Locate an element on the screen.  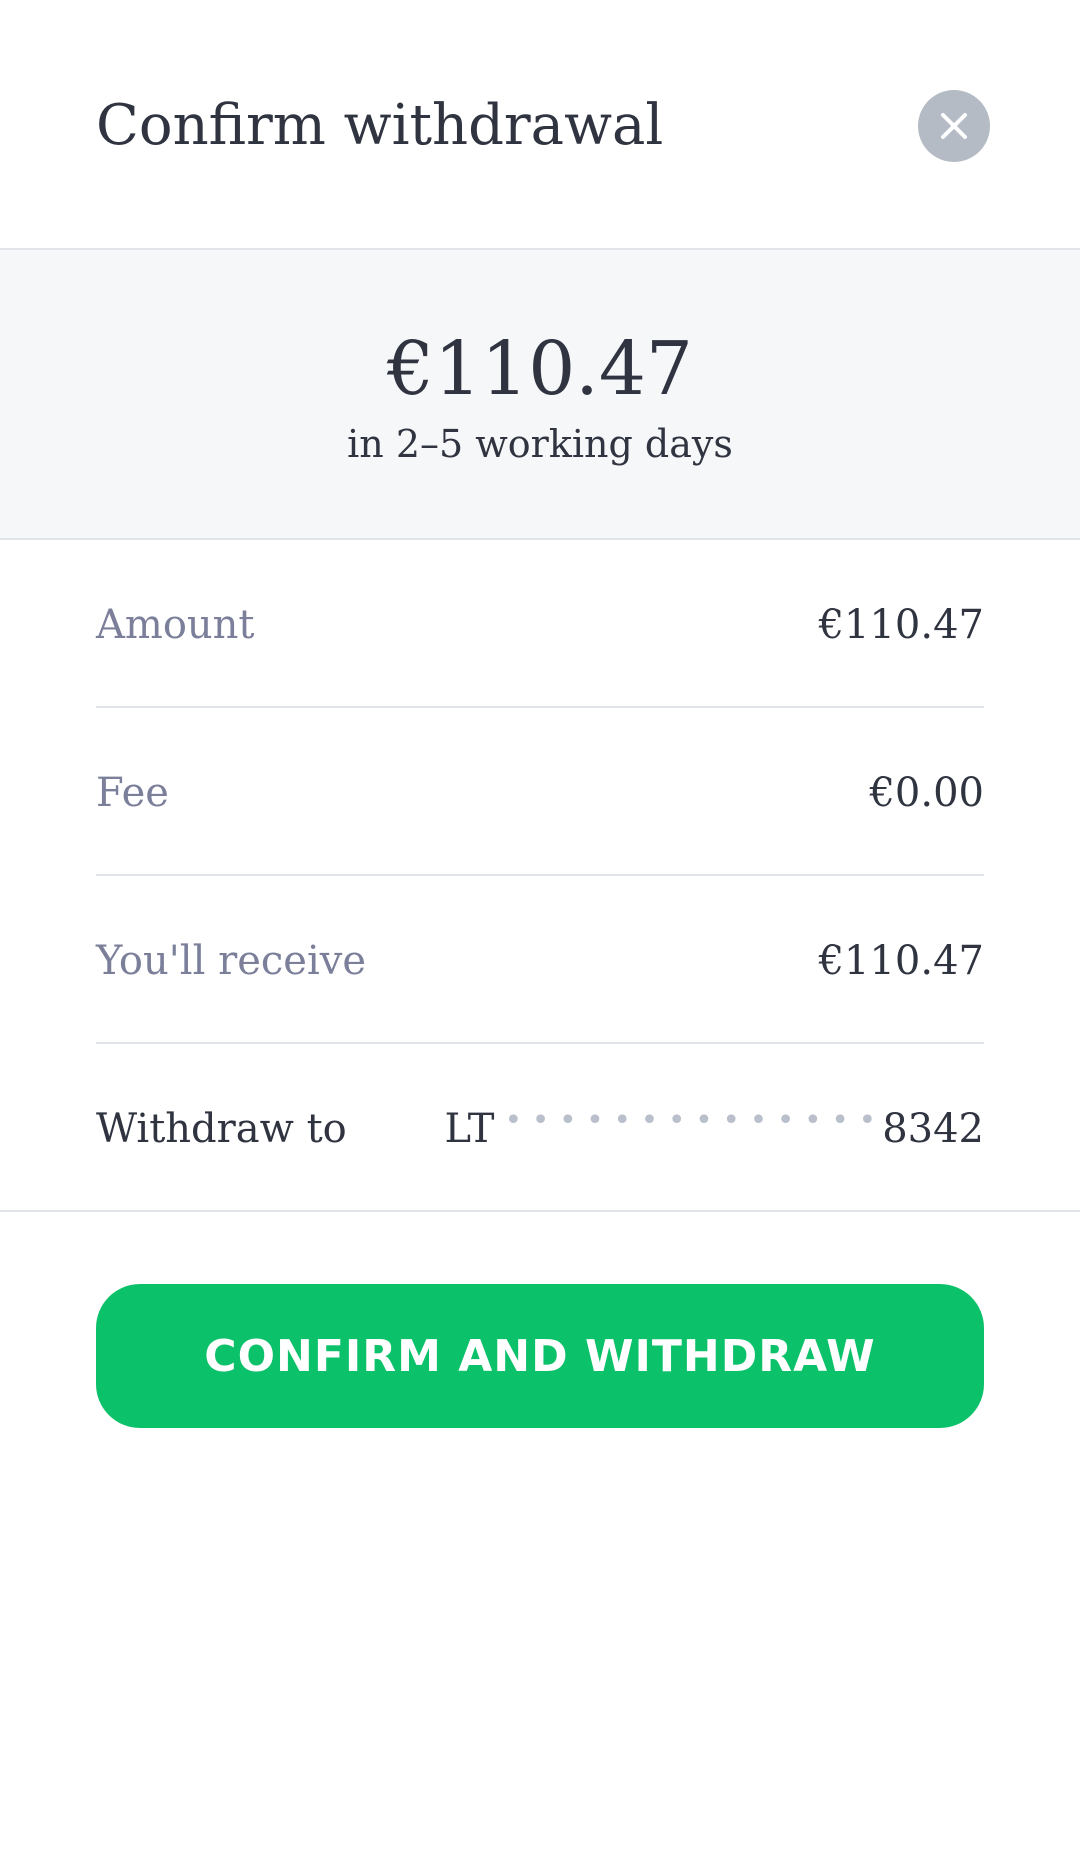
receive-label: You'll receive is located at coordinates (231, 961).